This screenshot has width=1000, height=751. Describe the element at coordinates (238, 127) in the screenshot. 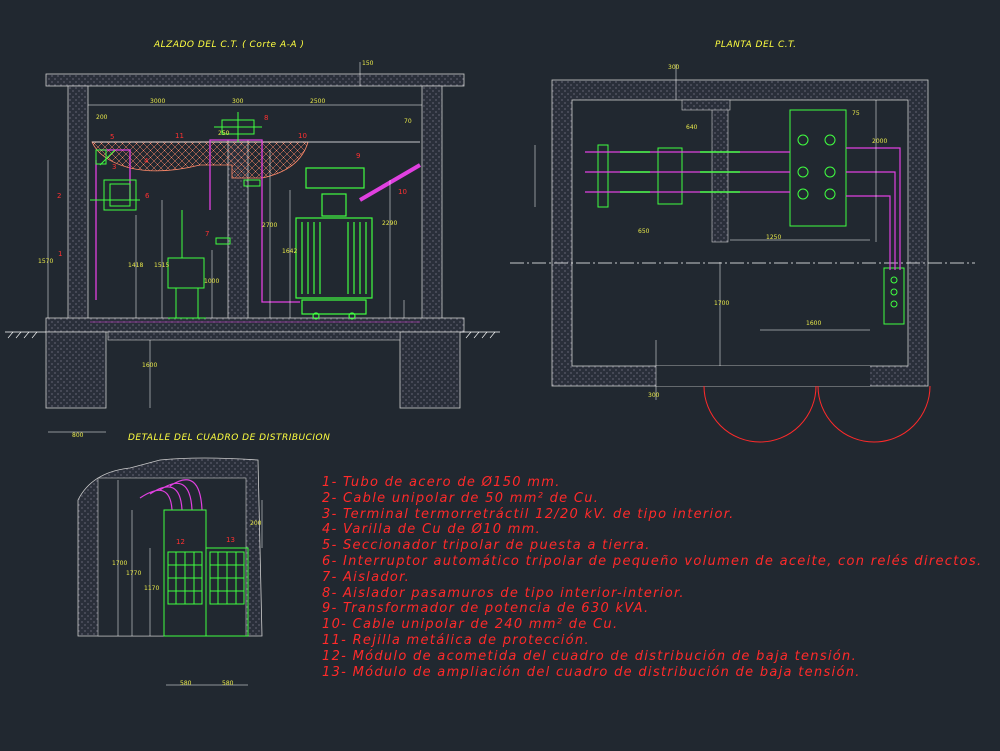

I see `wall-bushing` at that location.